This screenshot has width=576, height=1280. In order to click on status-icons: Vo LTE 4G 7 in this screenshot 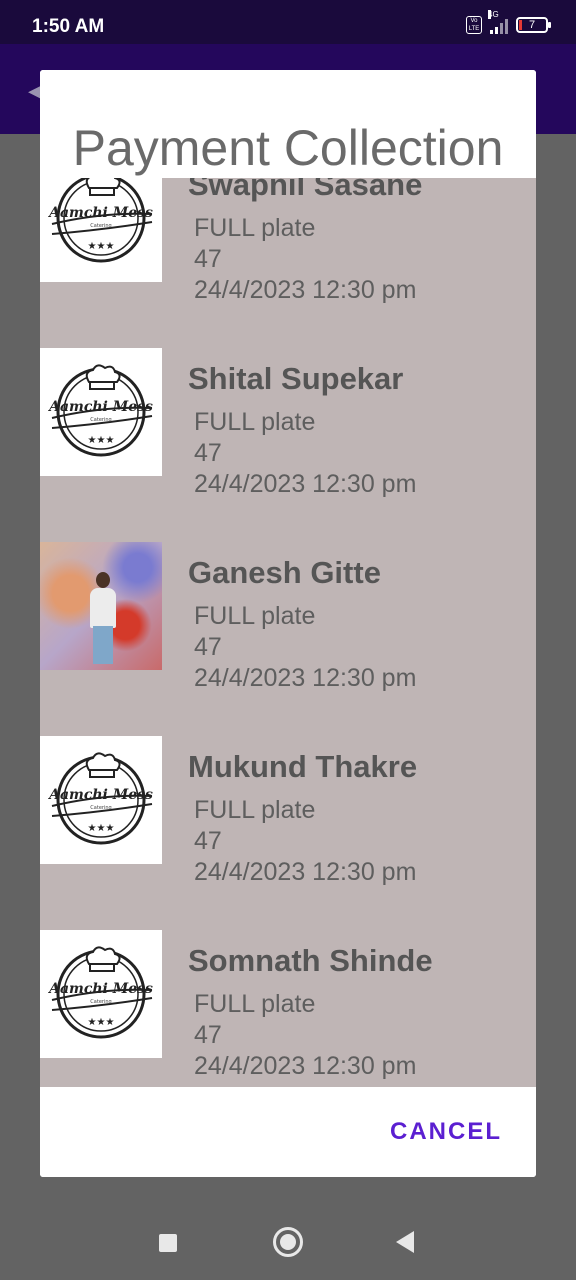, I will do `click(508, 22)`.